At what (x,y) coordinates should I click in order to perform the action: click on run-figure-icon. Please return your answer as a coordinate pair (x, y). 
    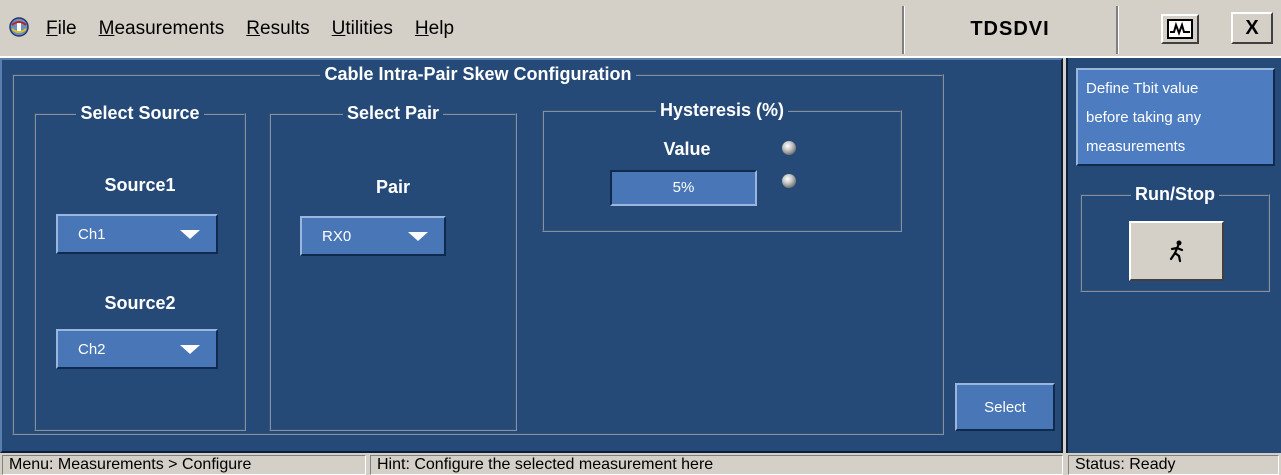
    Looking at the image, I should click on (1176, 251).